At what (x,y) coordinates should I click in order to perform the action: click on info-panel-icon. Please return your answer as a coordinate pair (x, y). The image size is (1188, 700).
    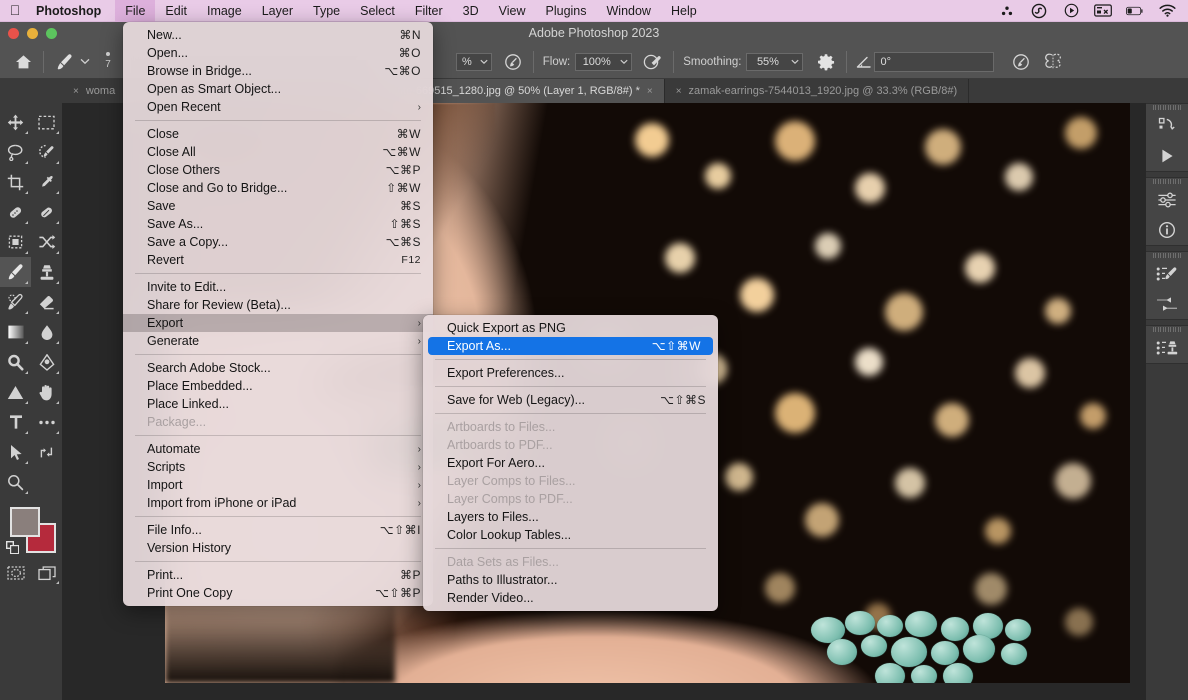
    Looking at the image, I should click on (1167, 230).